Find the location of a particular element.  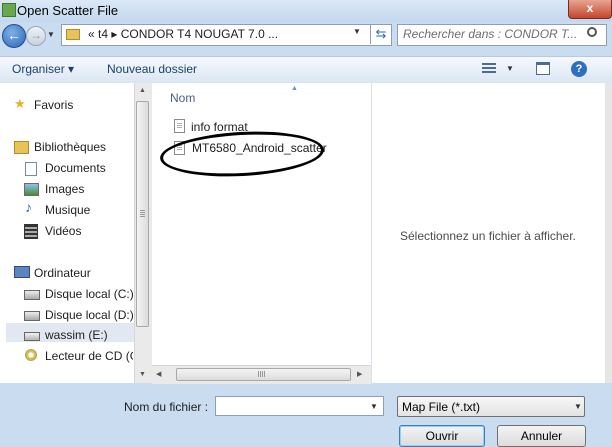

sidebar-item-disque-c: Disque local (C:) is located at coordinates (89, 294).